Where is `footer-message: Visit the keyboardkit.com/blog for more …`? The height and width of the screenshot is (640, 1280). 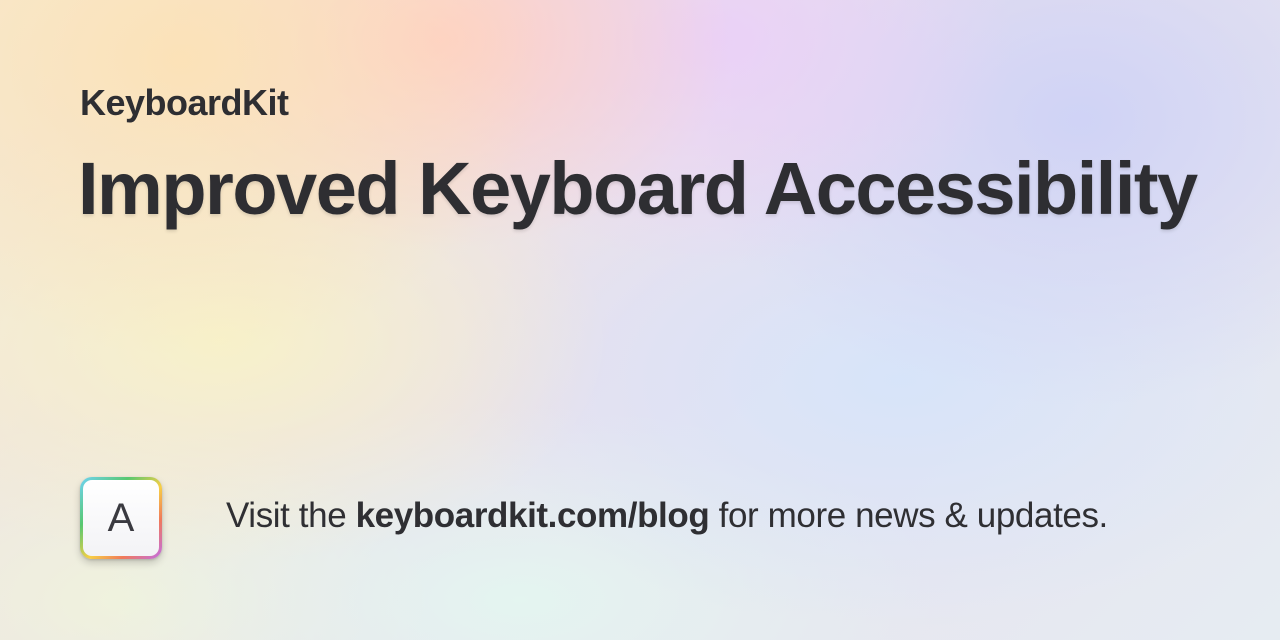 footer-message: Visit the keyboardkit.com/blog for more … is located at coordinates (667, 516).